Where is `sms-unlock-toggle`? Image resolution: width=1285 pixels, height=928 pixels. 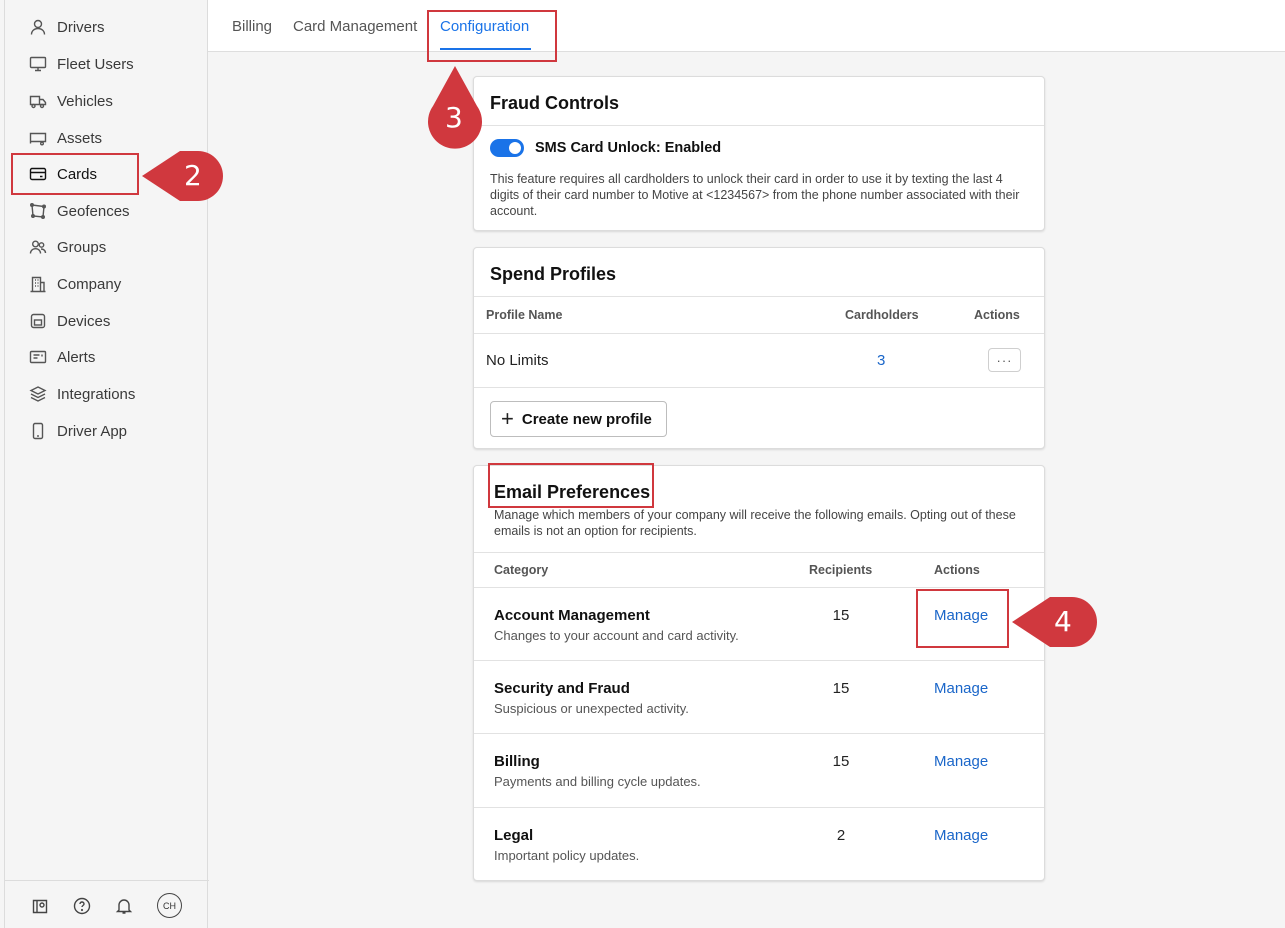
sms-unlock-toggle is located at coordinates (507, 148).